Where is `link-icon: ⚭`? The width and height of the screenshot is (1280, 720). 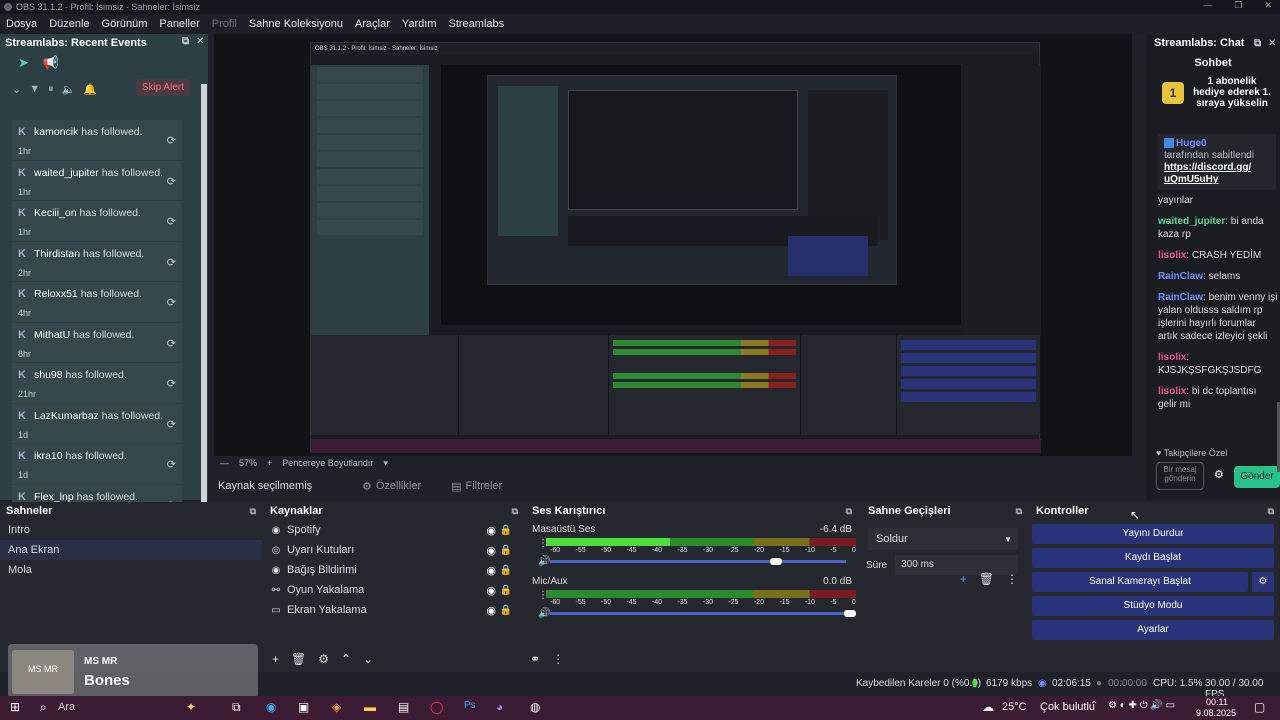 link-icon: ⚭ is located at coordinates (535, 659).